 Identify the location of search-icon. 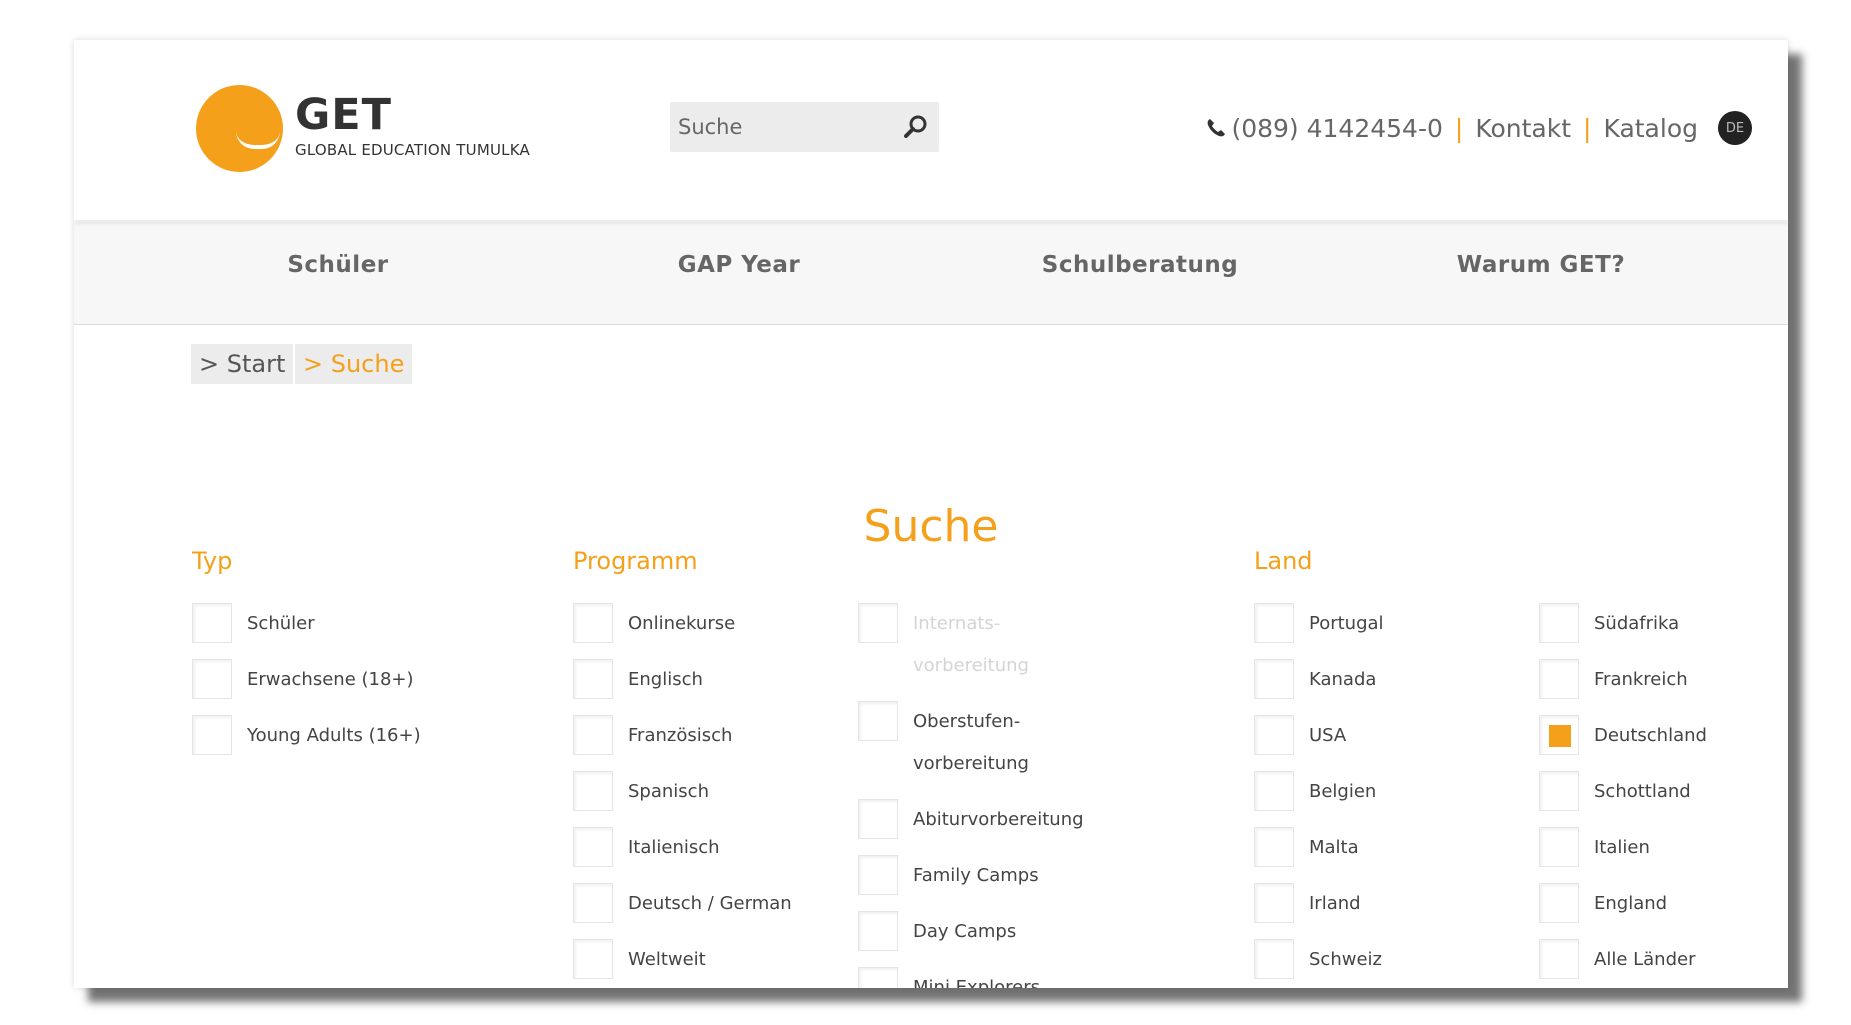
(916, 127).